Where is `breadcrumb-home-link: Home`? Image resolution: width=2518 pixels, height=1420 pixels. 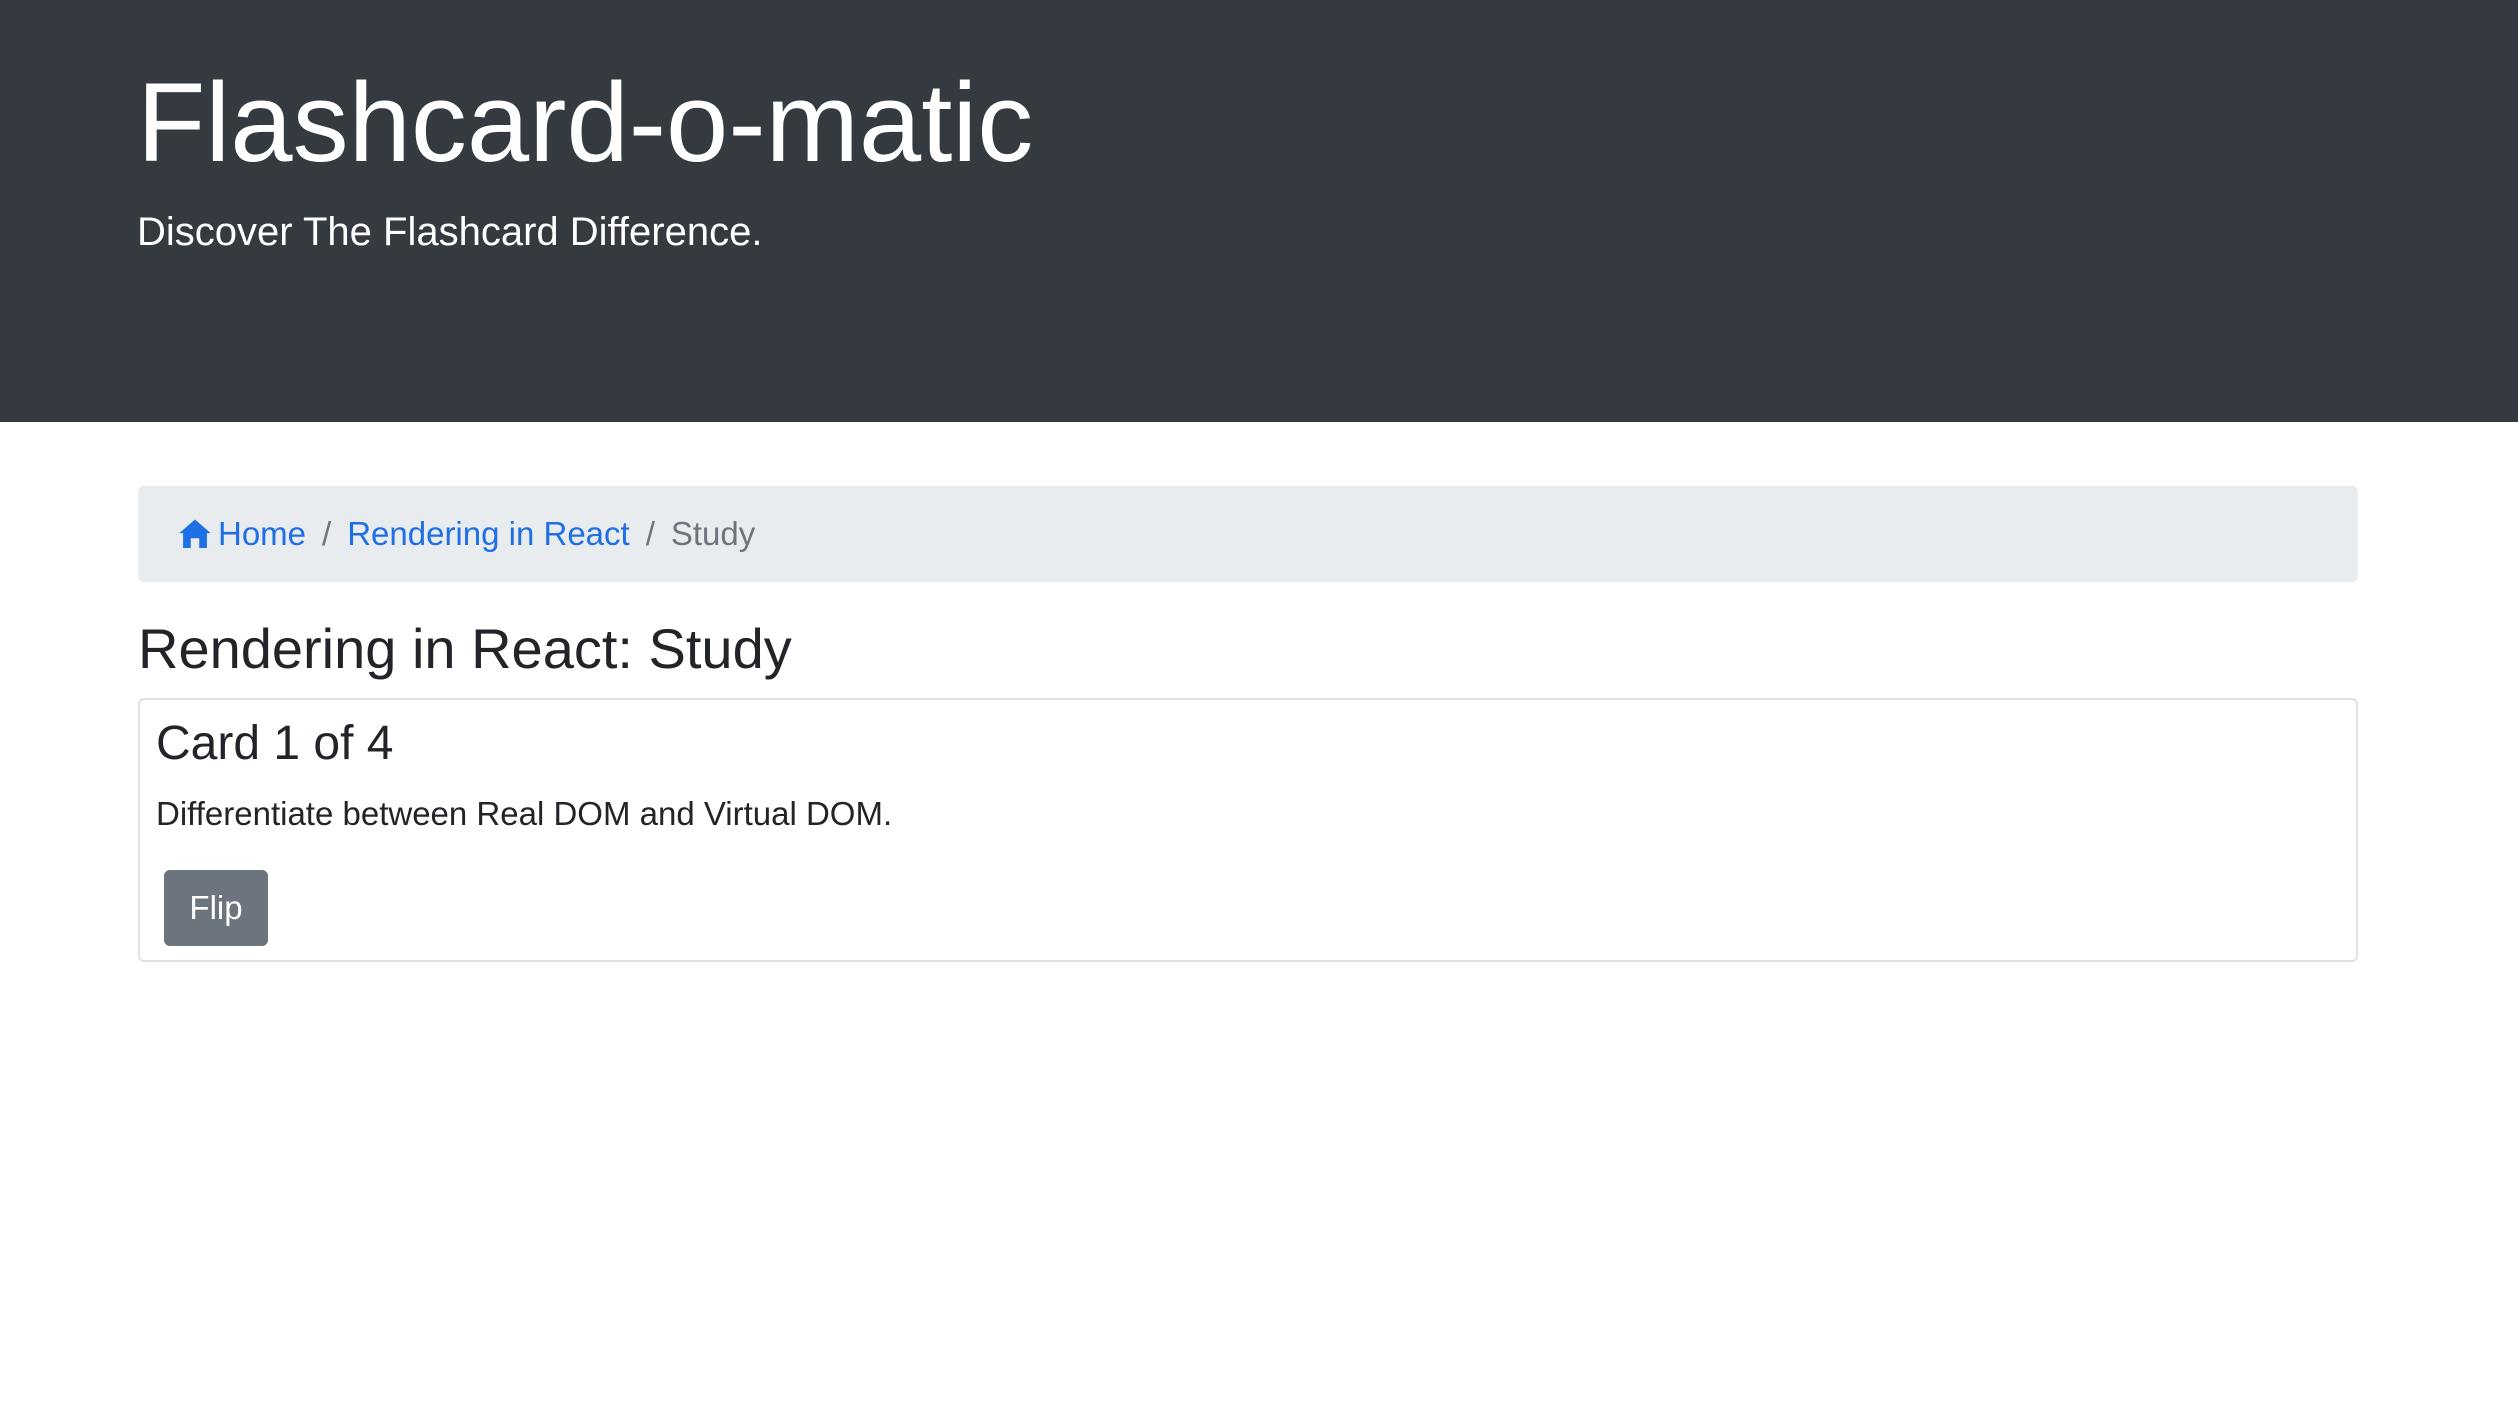
breadcrumb-home-link: Home is located at coordinates (242, 534).